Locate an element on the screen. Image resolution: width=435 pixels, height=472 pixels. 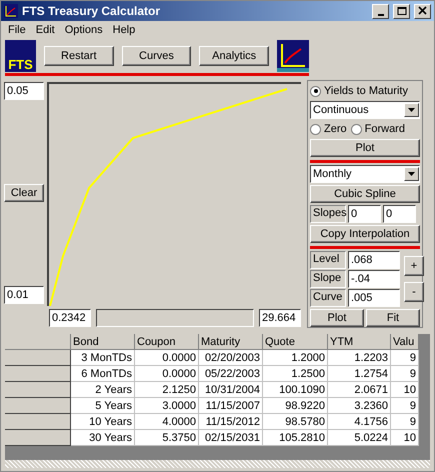
column-header: Bond is located at coordinates (103, 342).